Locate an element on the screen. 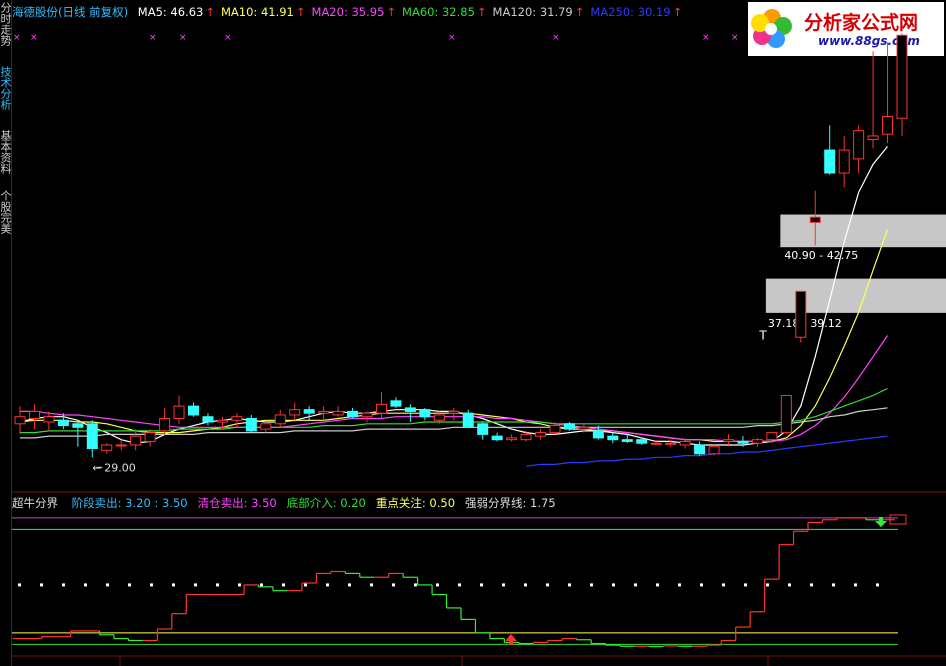 Image resolution: width=946 pixels, height=666 pixels. marker-x-3: × is located at coordinates (183, 38).